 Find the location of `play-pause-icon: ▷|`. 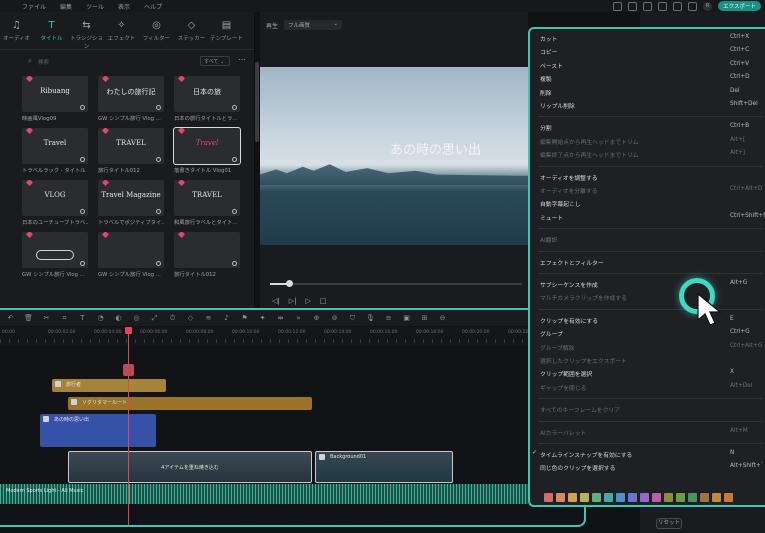

play-pause-icon: ▷| is located at coordinates (293, 301).